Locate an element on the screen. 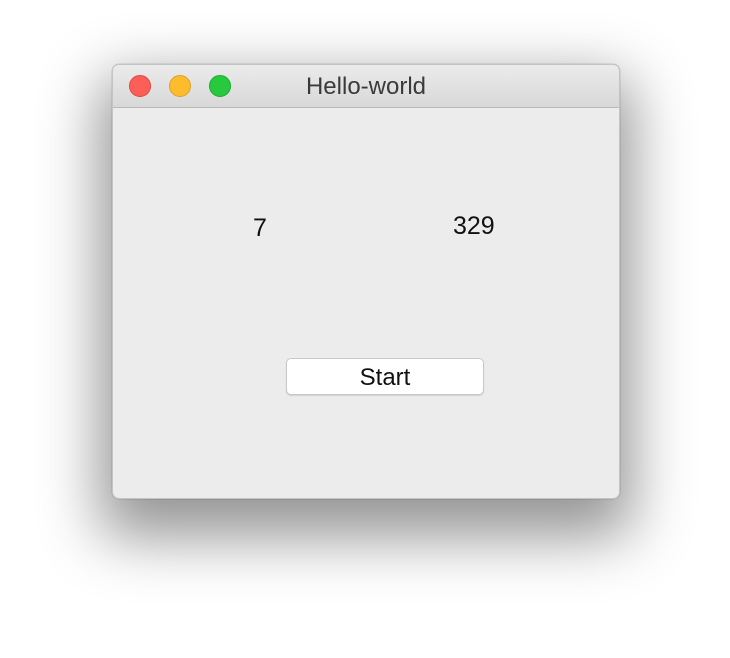 The height and width of the screenshot is (658, 730). start-button: Start is located at coordinates (385, 376).